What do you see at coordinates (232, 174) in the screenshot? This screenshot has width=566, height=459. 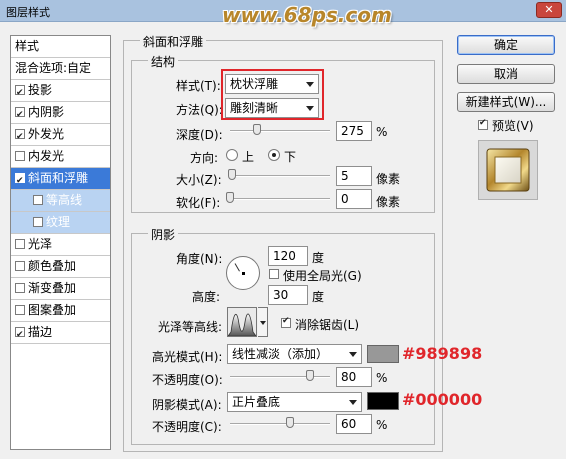 I see `size-slider-thumb` at bounding box center [232, 174].